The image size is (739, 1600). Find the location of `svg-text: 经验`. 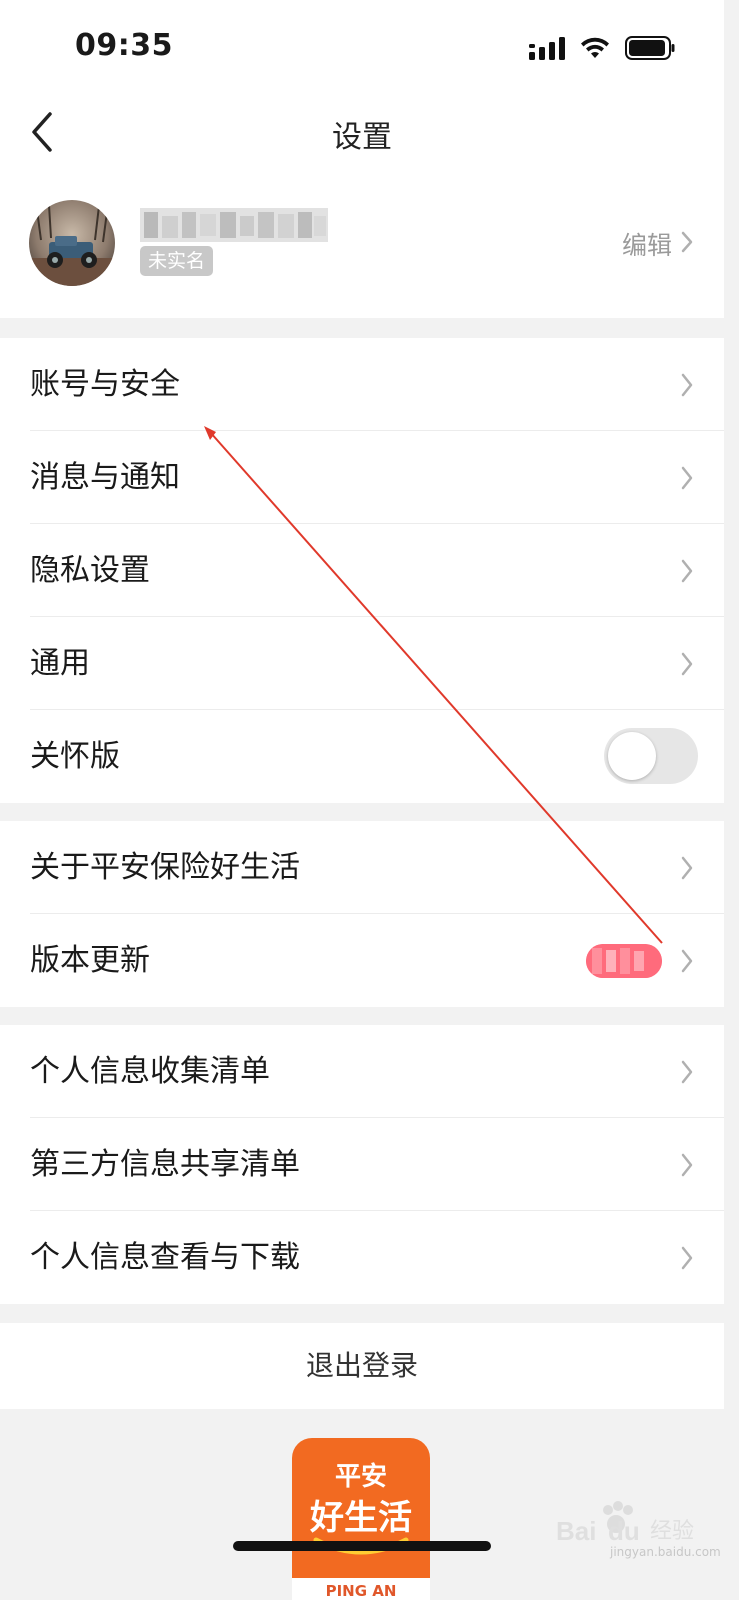

svg-text: 经验 is located at coordinates (672, 1531).